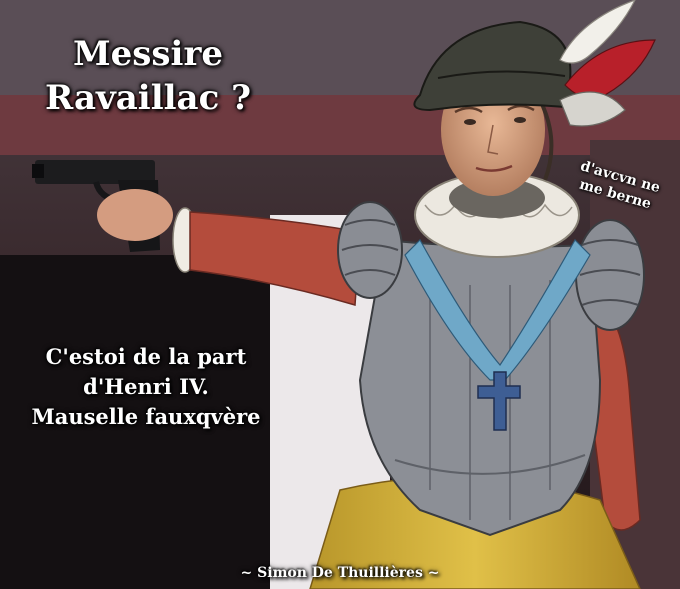 The image size is (680, 589). I want to click on left-pauldron, so click(370, 250).